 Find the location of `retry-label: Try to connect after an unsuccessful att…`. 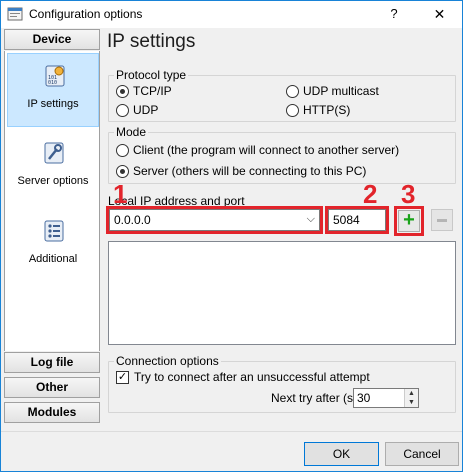

retry-label: Try to connect after an unsuccessful att… is located at coordinates (252, 377).